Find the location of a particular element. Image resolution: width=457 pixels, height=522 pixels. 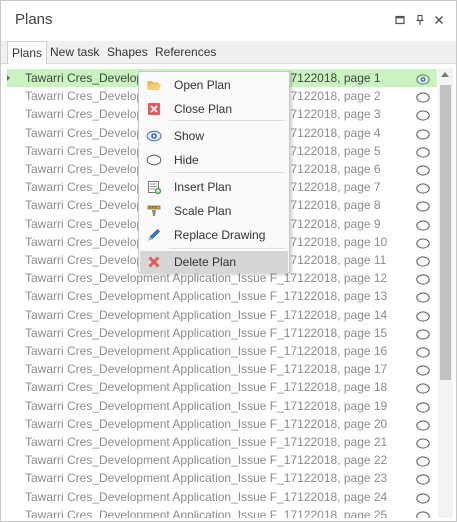

tab-references: References is located at coordinates (185, 52).